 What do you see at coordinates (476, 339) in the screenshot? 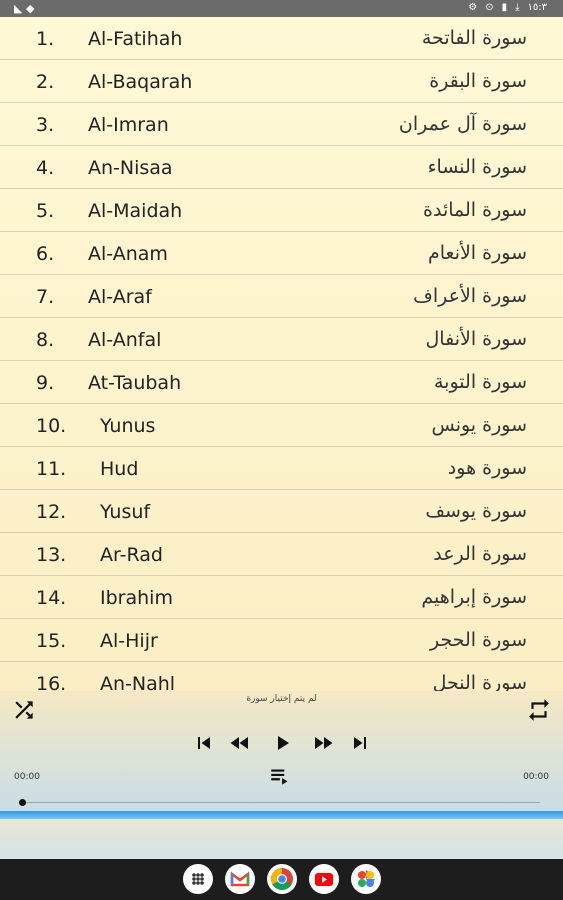
I see `surah-name-arabic: سورة الأنفال` at bounding box center [476, 339].